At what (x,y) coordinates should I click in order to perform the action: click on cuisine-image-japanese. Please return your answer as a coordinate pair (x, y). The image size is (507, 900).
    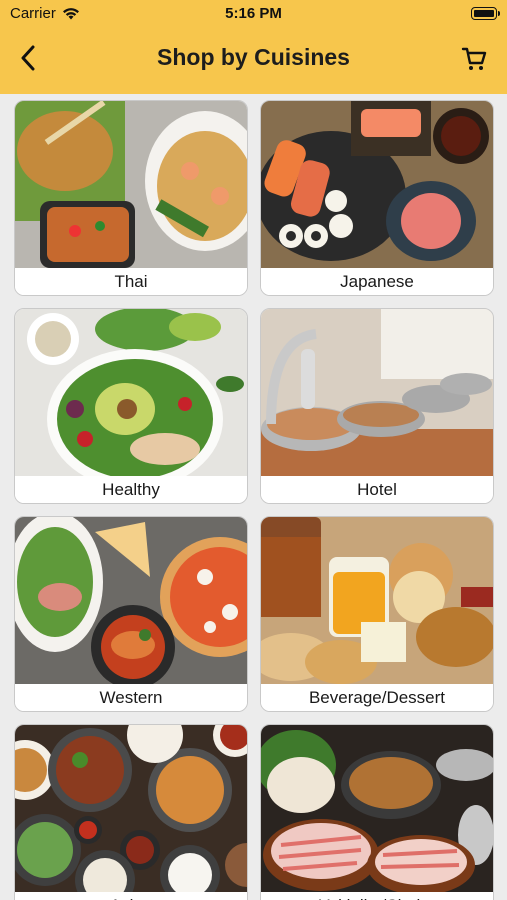
    Looking at the image, I should click on (377, 184).